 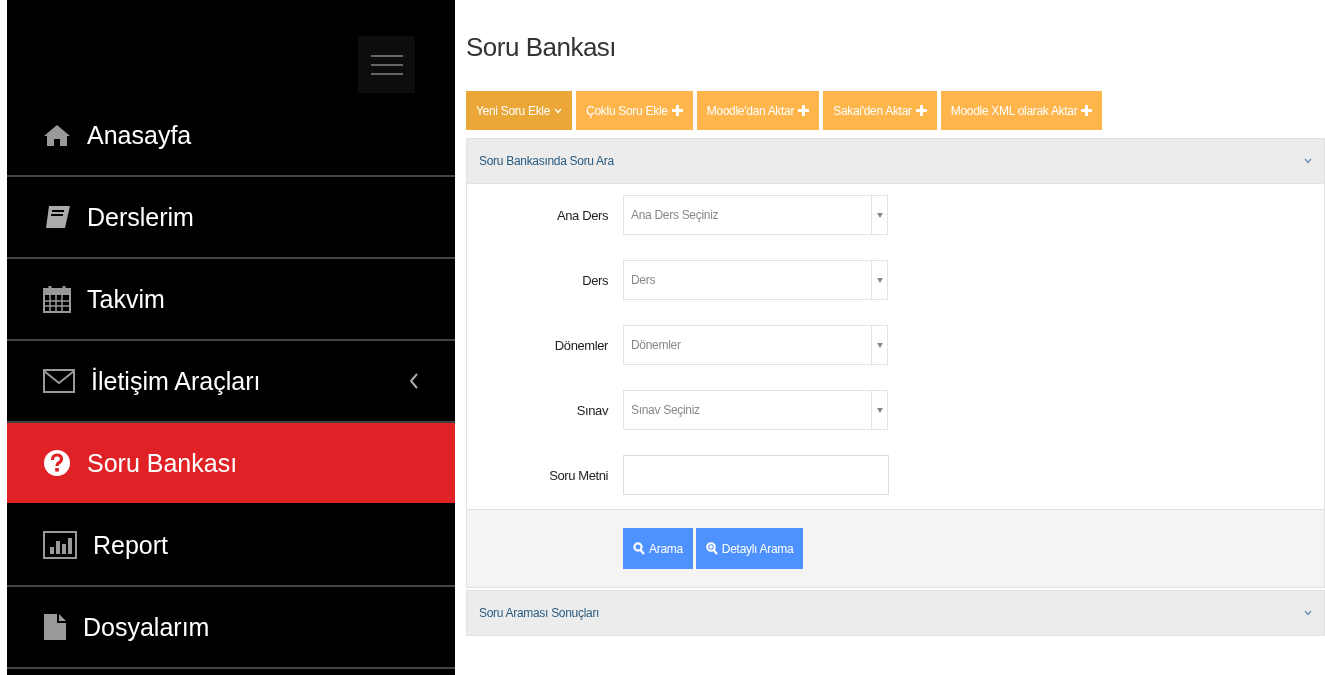 What do you see at coordinates (755, 345) in the screenshot?
I see `select-field: Dönemler` at bounding box center [755, 345].